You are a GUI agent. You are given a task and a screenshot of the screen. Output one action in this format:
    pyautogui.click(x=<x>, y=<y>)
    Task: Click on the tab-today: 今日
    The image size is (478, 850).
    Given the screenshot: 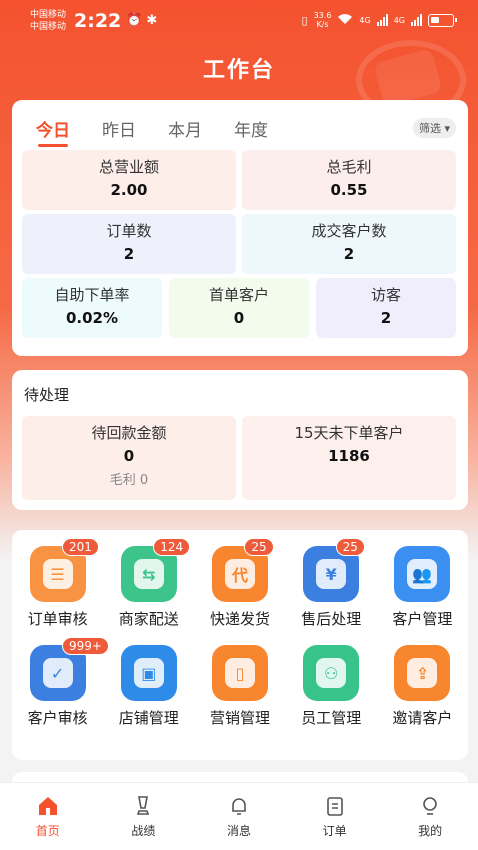 What is the action you would take?
    pyautogui.click(x=53, y=131)
    